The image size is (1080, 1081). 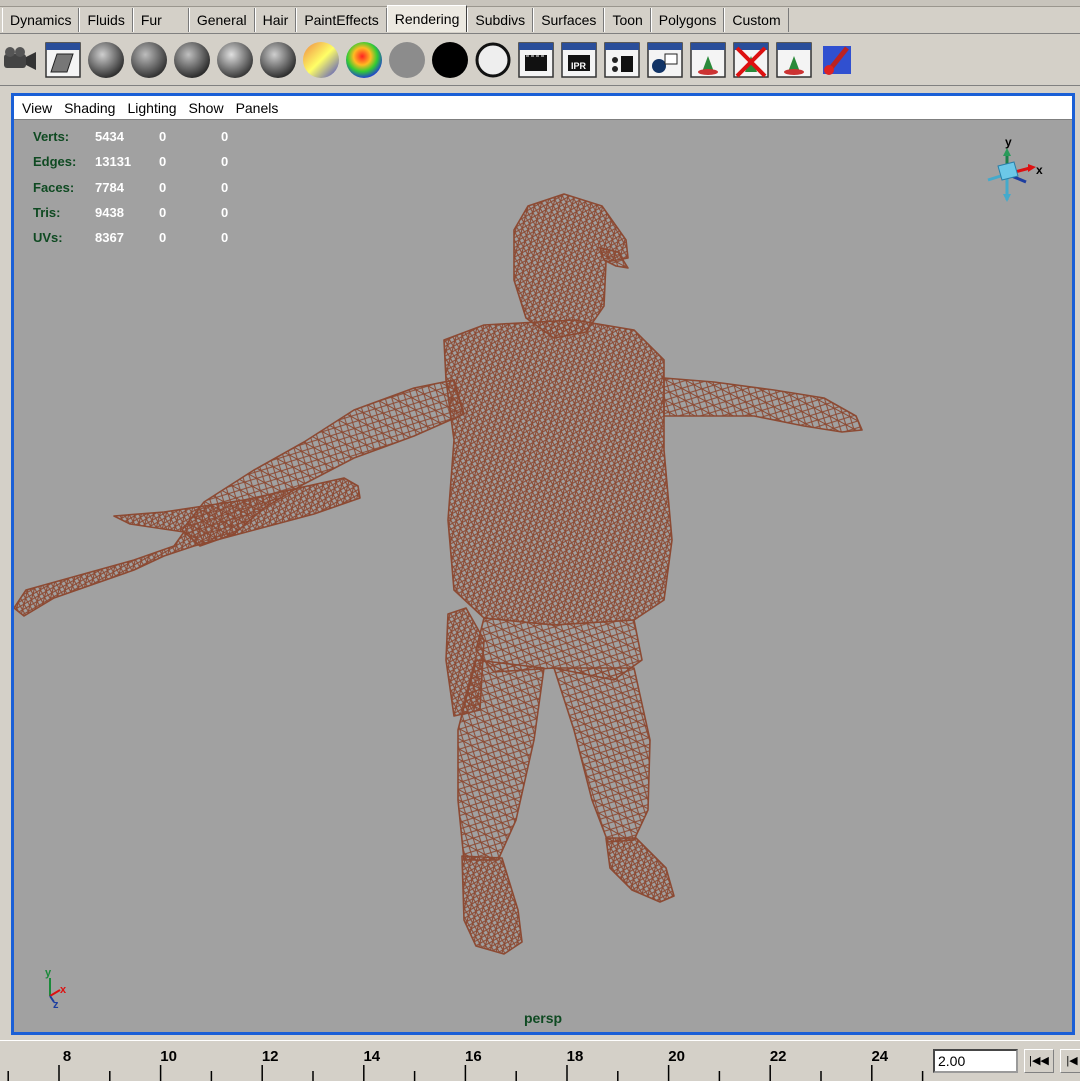 What do you see at coordinates (321, 60) in the screenshot?
I see `layered-shader-icon` at bounding box center [321, 60].